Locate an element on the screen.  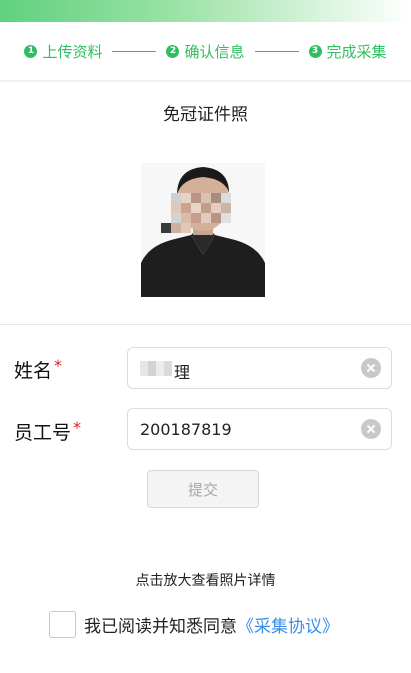
agreement-row: 我已阅读并知悉同意 《采集协议》 is located at coordinates (194, 624).